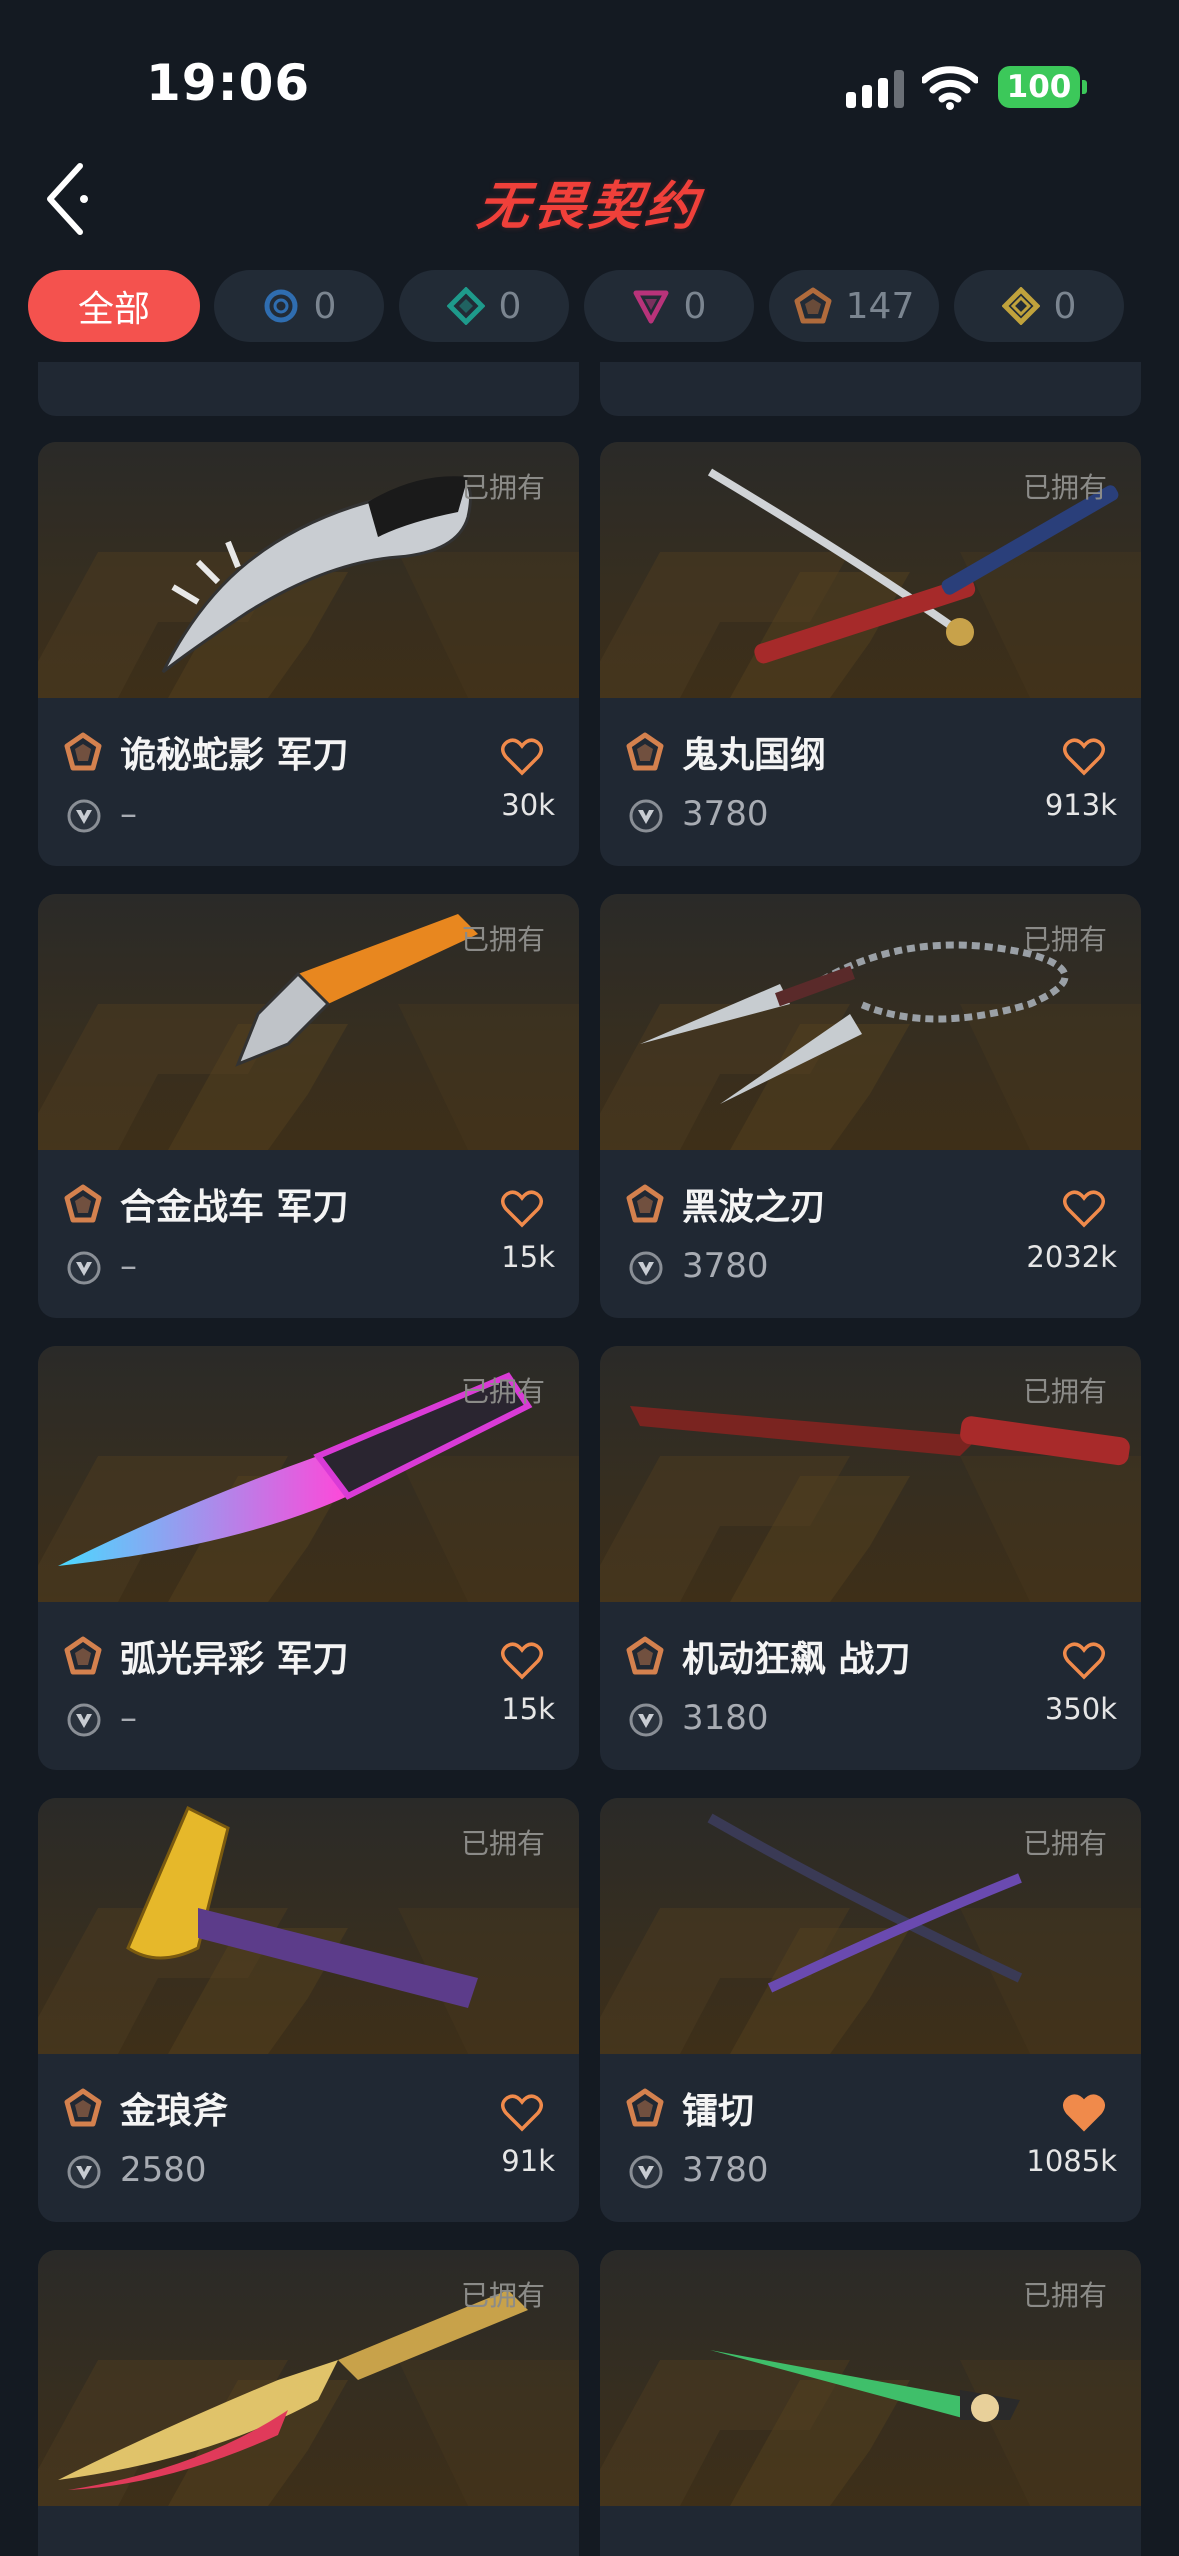 The image size is (1179, 2556). Describe the element at coordinates (880, 306) in the screenshot. I see `filter-count: 147` at that location.